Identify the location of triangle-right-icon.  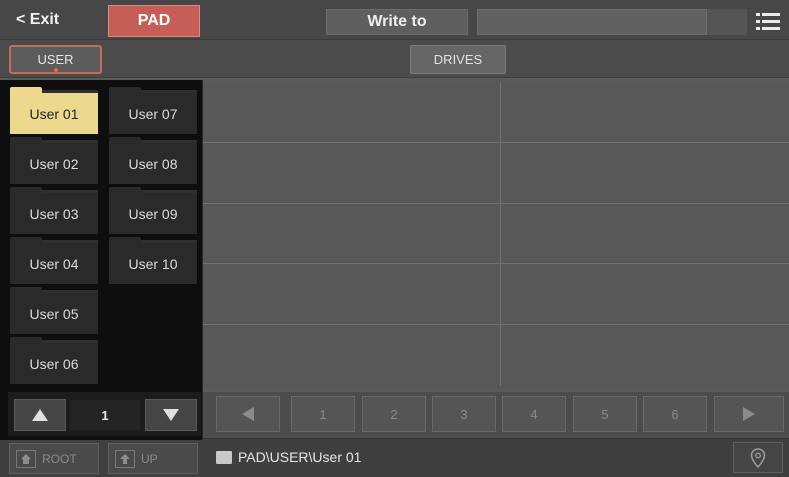
(749, 414).